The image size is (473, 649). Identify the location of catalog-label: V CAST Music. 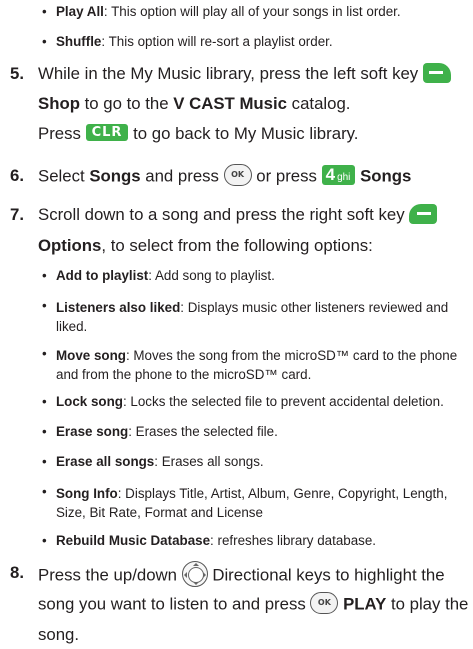
(230, 103).